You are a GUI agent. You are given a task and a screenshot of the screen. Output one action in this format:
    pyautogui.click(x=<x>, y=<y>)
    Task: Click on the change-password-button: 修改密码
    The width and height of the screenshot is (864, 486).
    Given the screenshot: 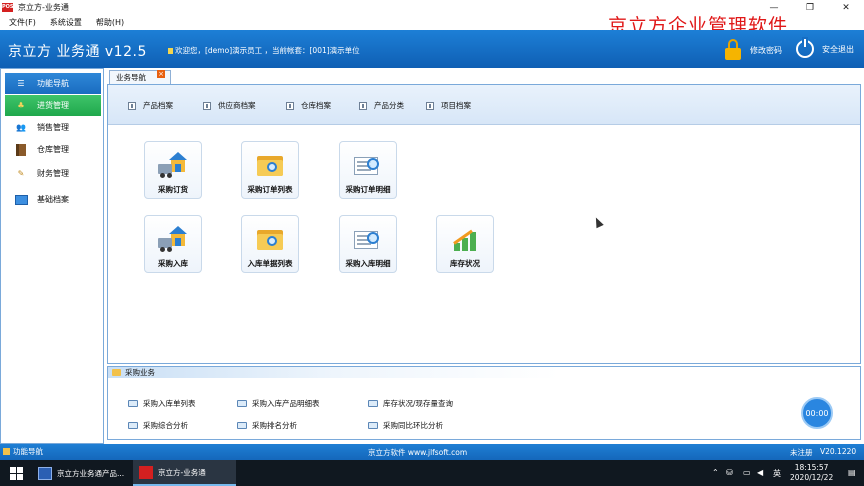 What is the action you would take?
    pyautogui.click(x=753, y=50)
    